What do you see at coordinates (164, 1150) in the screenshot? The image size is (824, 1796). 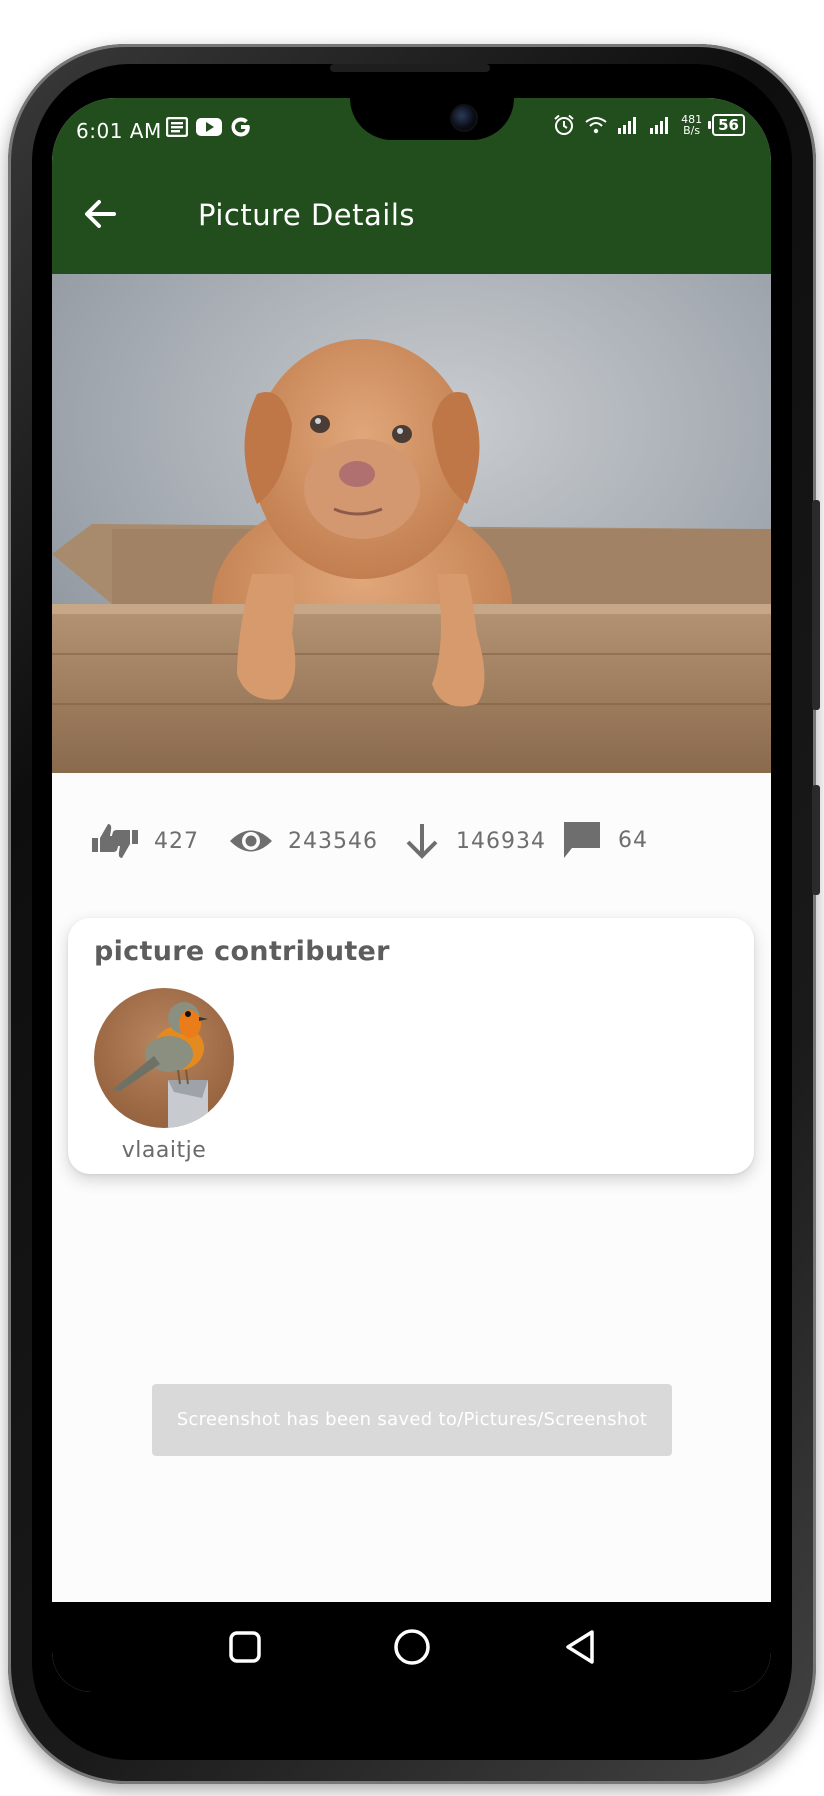 I see `contributor-username: vlaaitje` at bounding box center [164, 1150].